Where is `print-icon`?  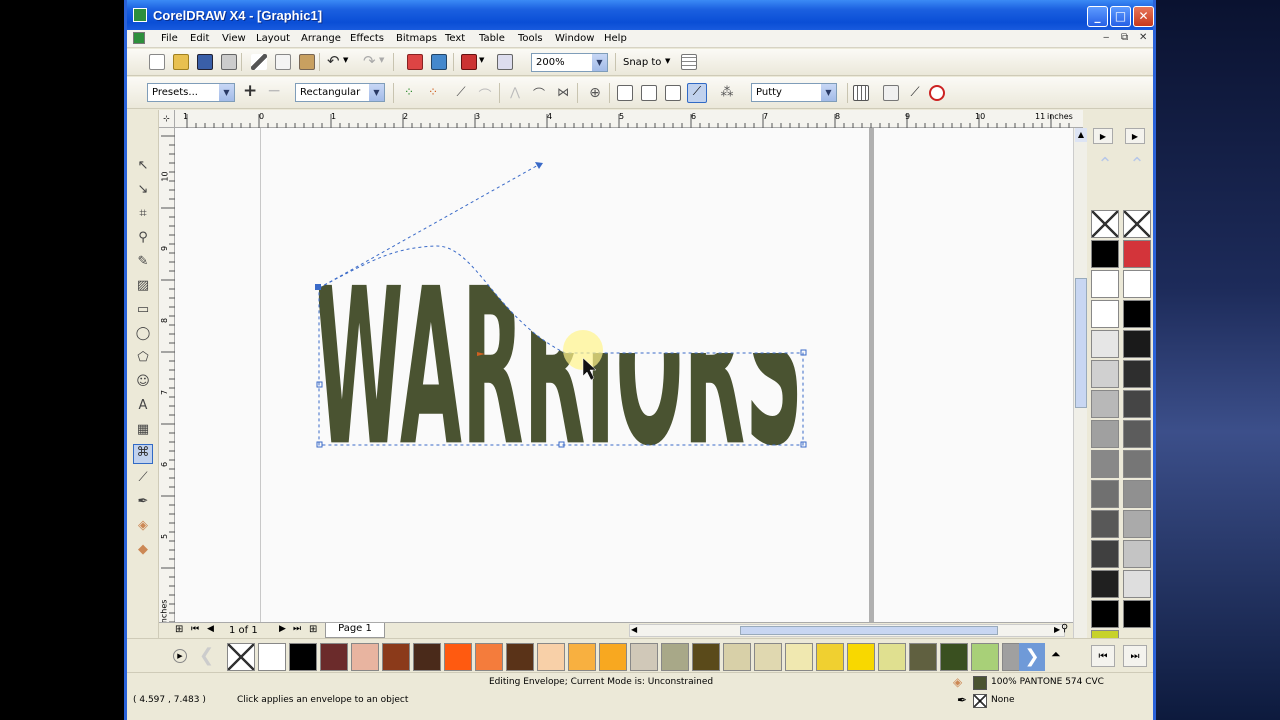 print-icon is located at coordinates (229, 62).